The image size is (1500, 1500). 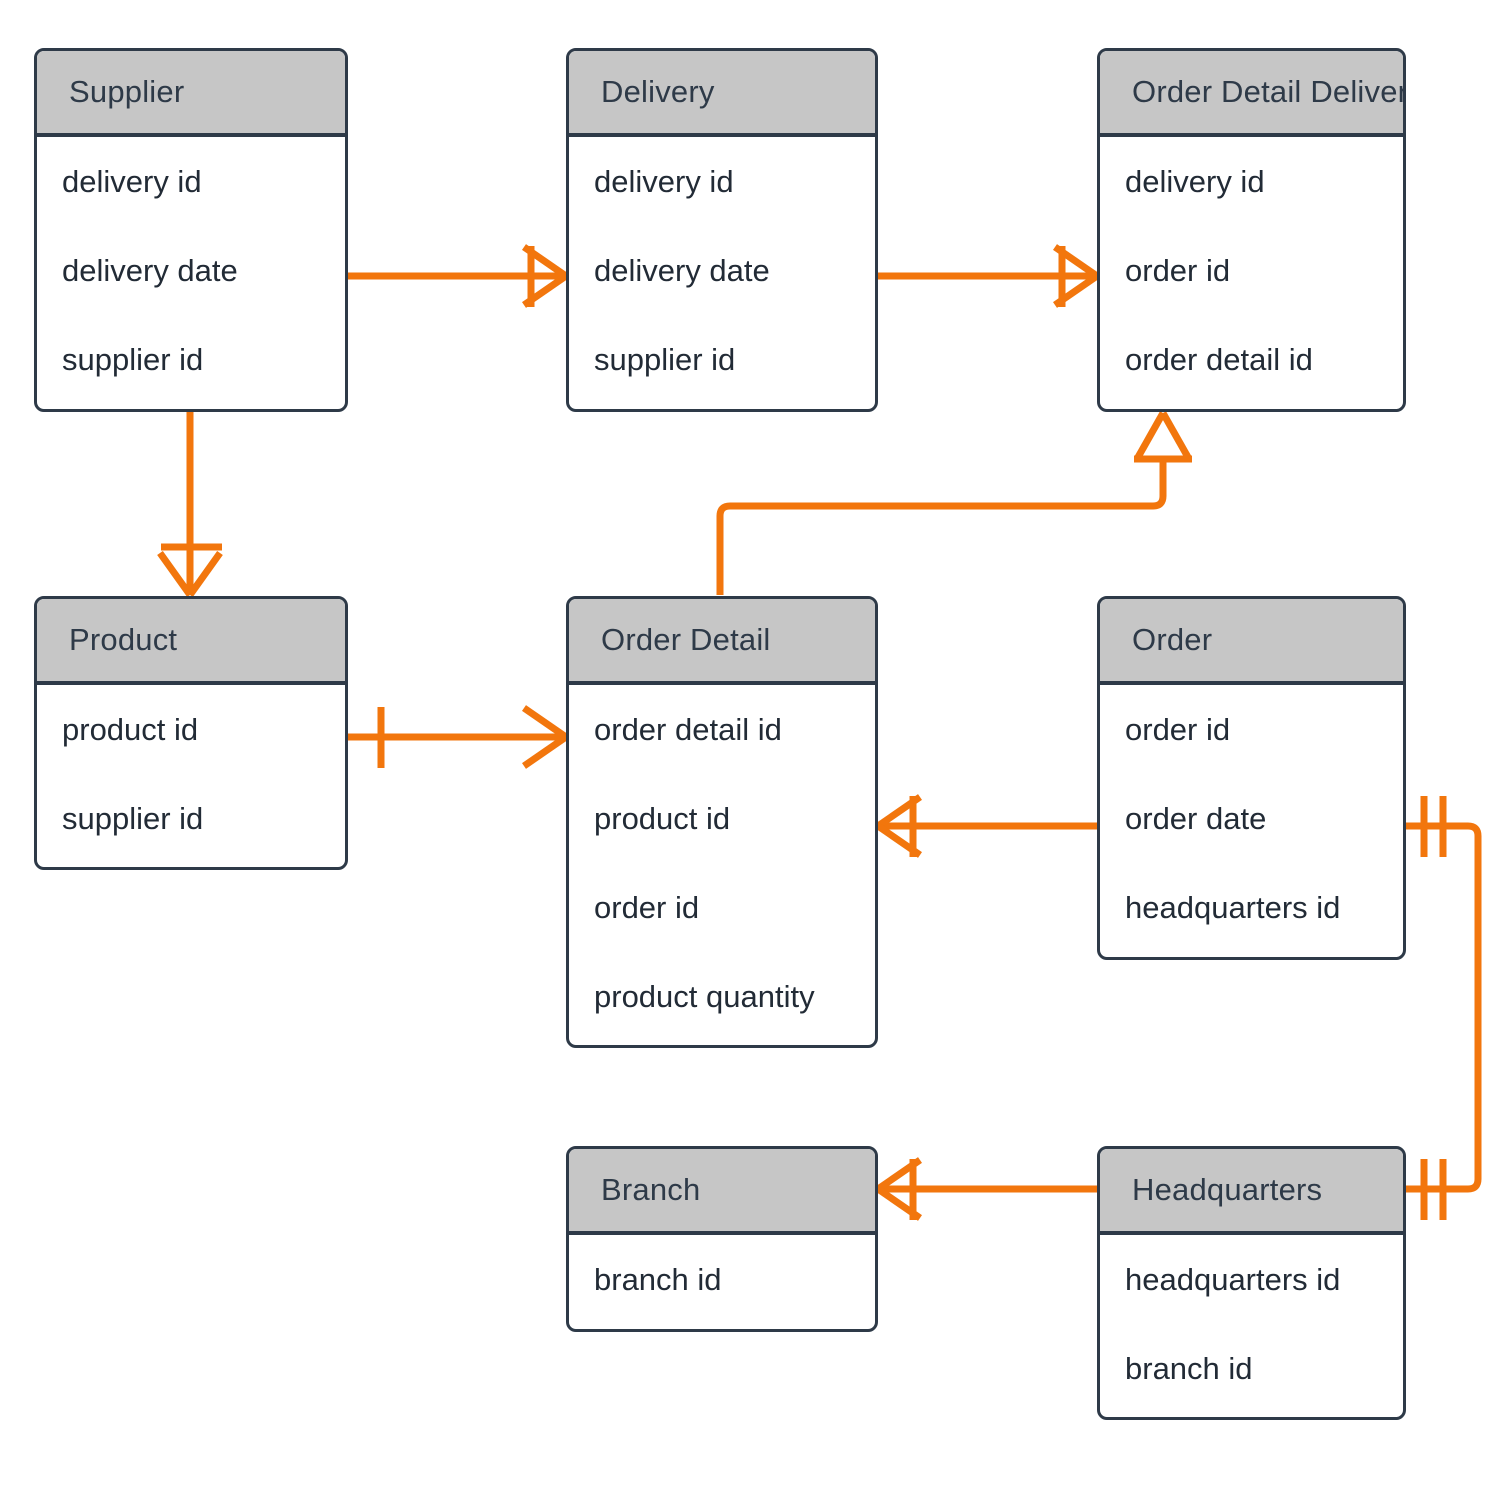 I want to click on entity-headquarters-header: Headquarters, so click(x=1251, y=1192).